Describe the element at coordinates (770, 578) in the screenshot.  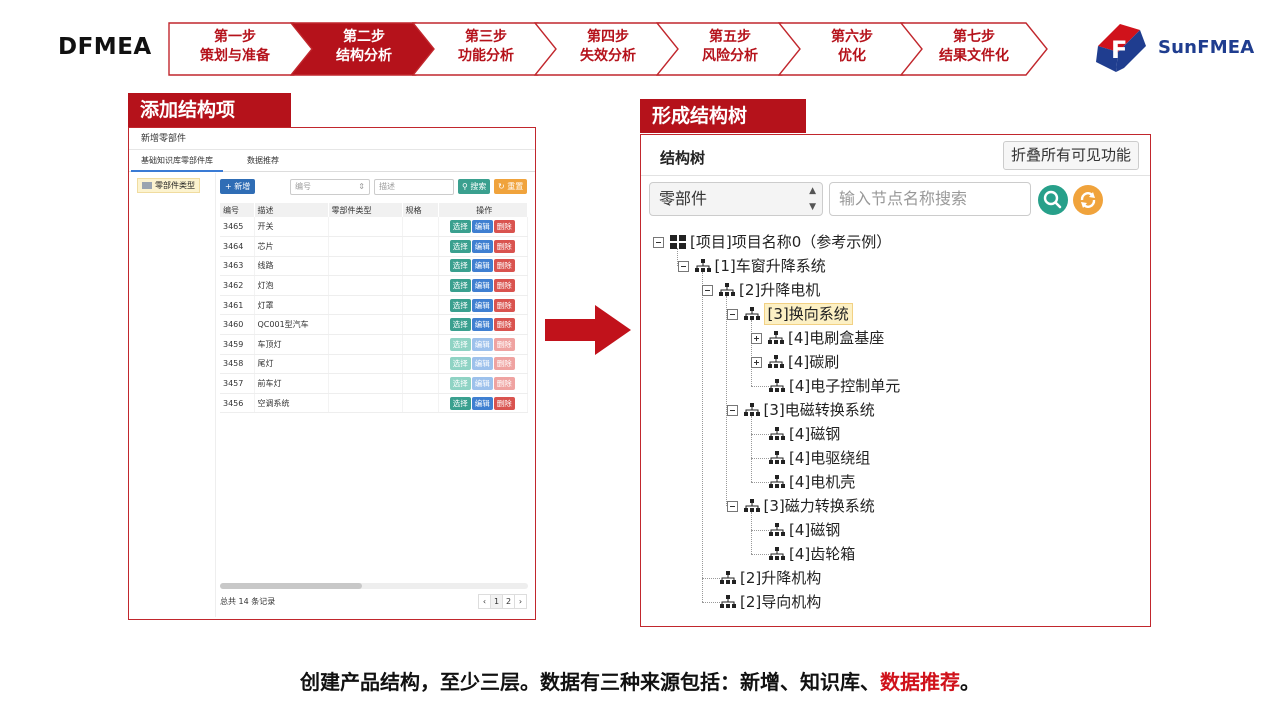
I see `tree-node: [2]升降机构` at that location.